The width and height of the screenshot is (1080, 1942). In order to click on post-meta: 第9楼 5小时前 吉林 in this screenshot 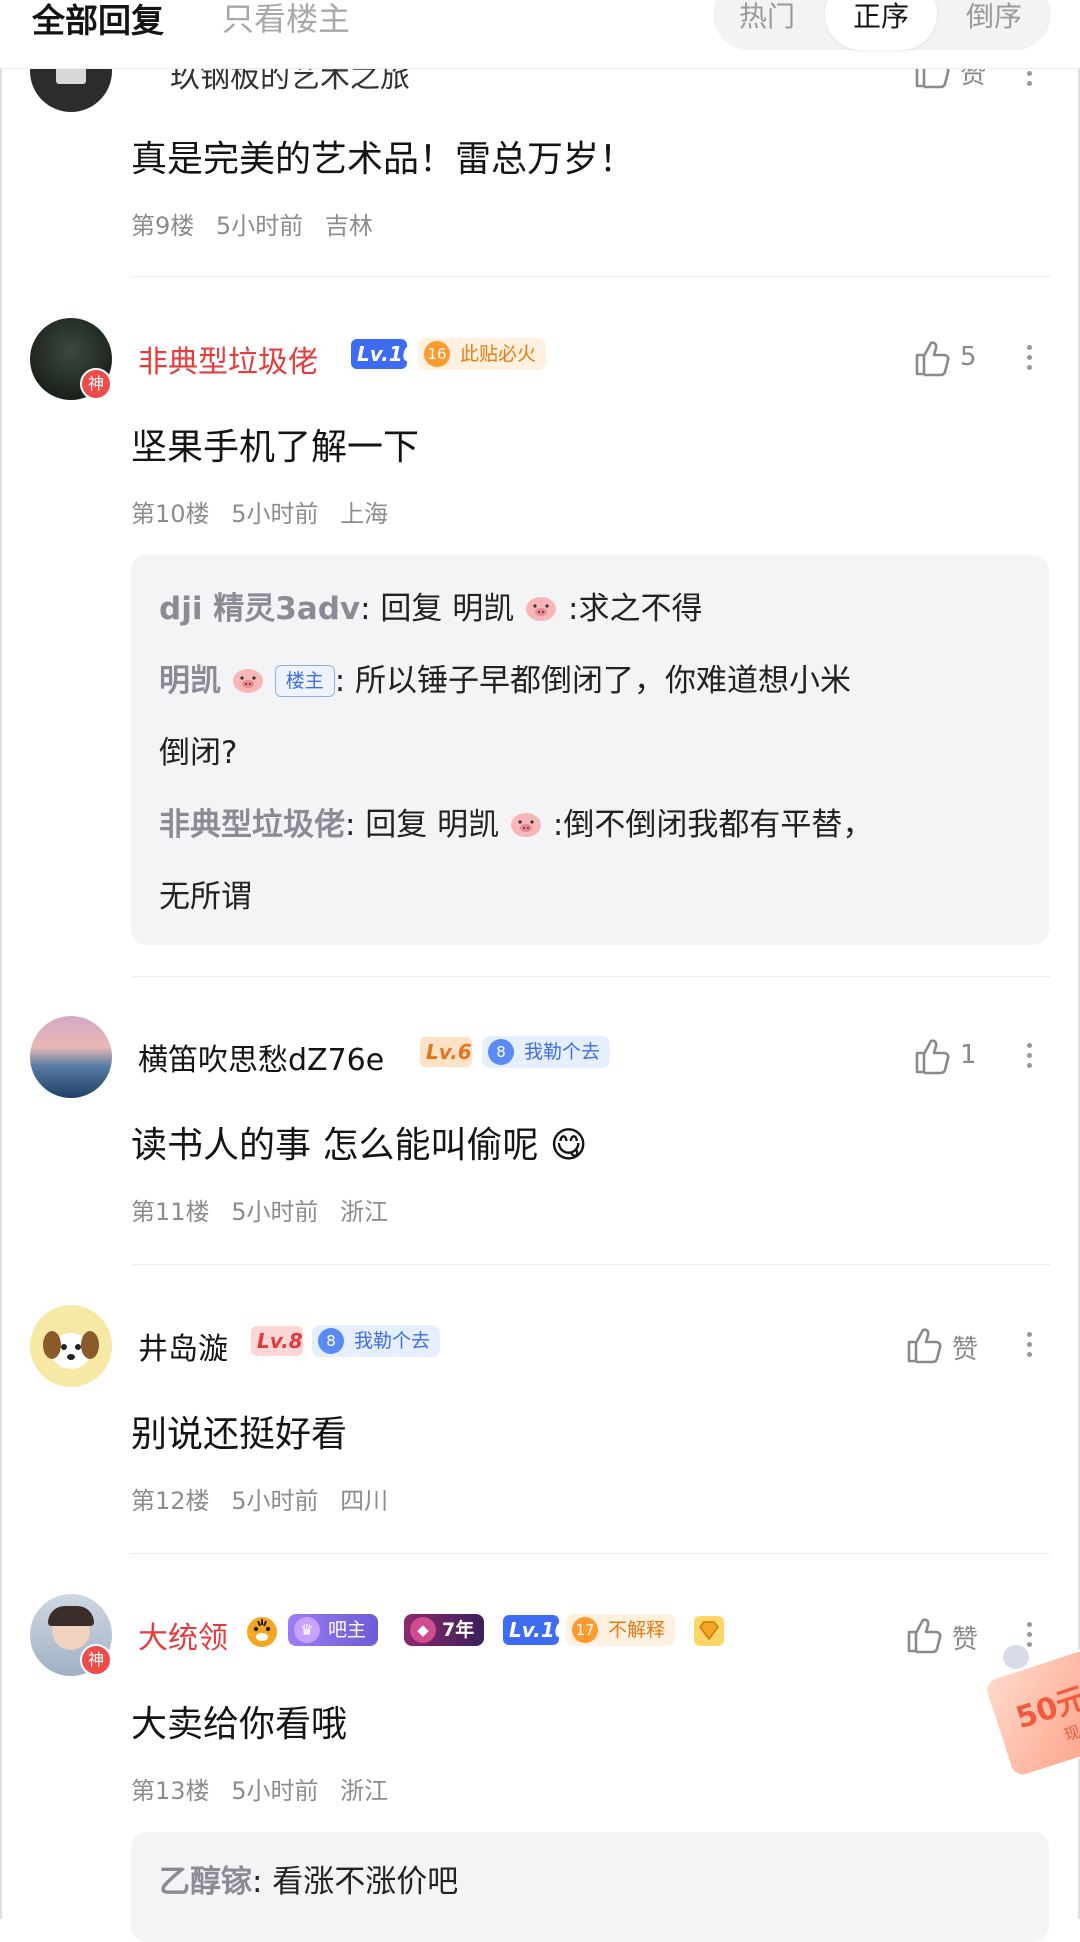, I will do `click(259, 223)`.